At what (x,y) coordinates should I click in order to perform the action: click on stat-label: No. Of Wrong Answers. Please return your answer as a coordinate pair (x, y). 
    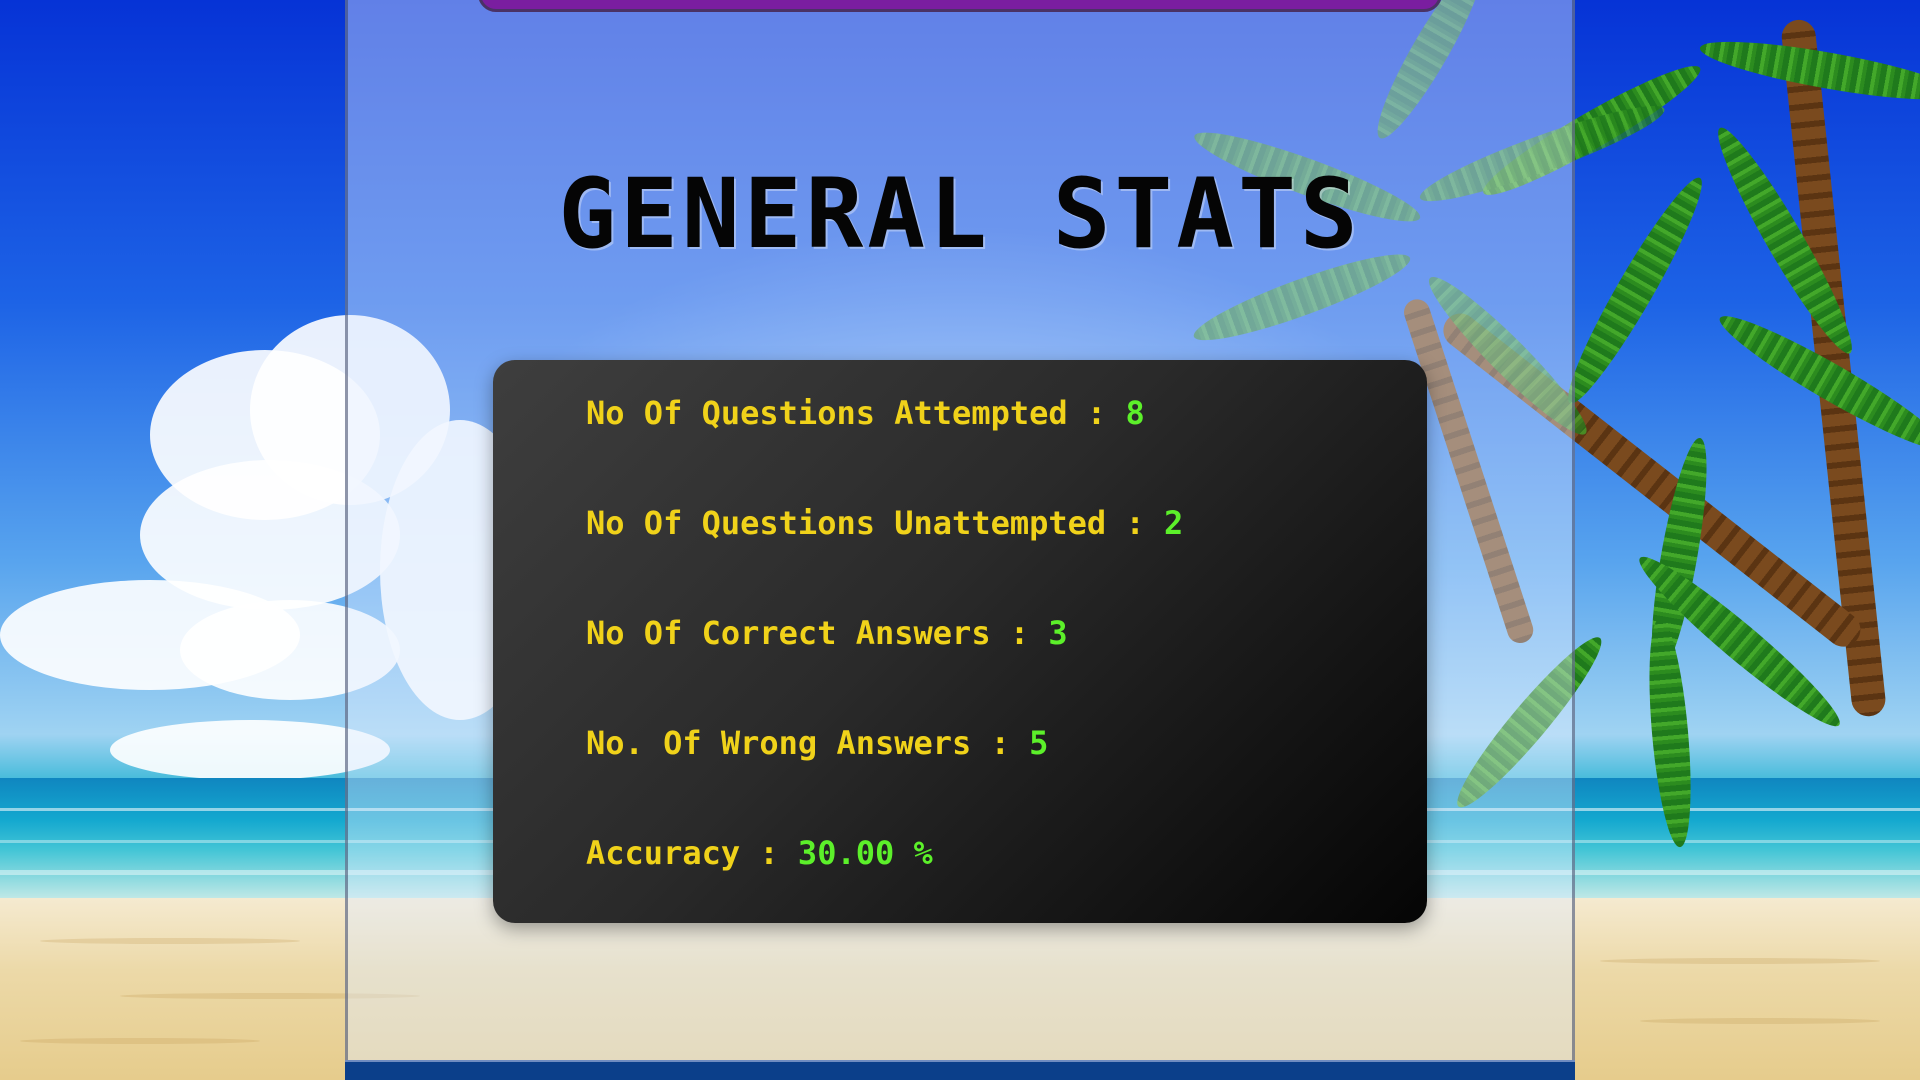
    Looking at the image, I should click on (779, 743).